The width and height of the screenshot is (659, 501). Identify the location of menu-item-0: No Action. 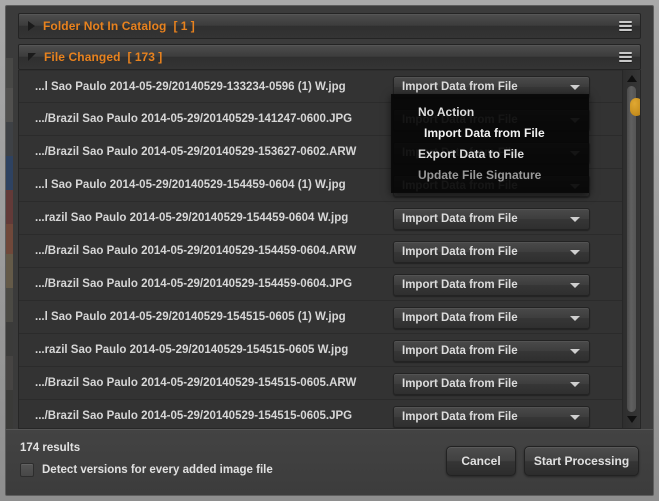
(490, 111).